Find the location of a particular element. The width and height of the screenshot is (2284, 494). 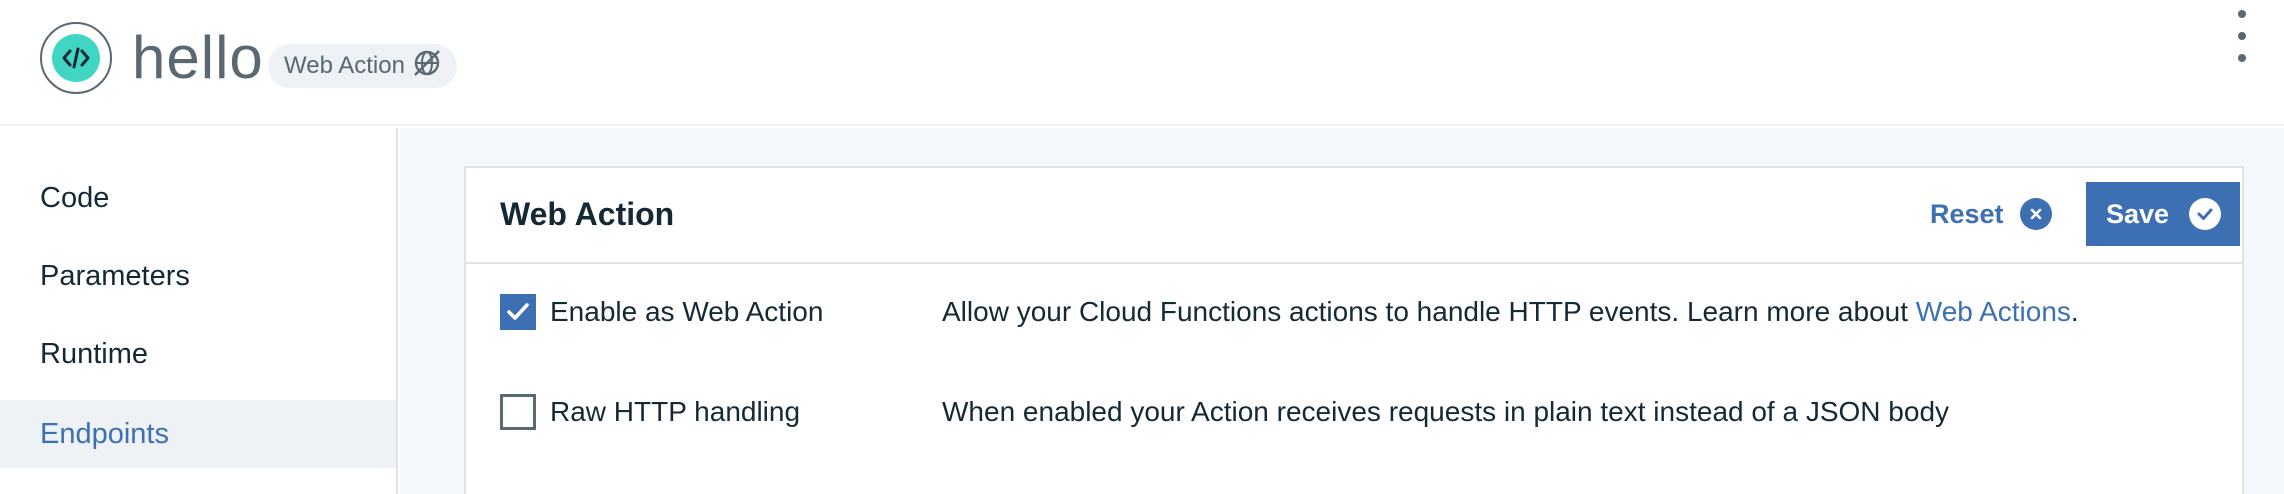

sidebar-nav: Code Parameters Runtime Endpoints is located at coordinates (199, 311).